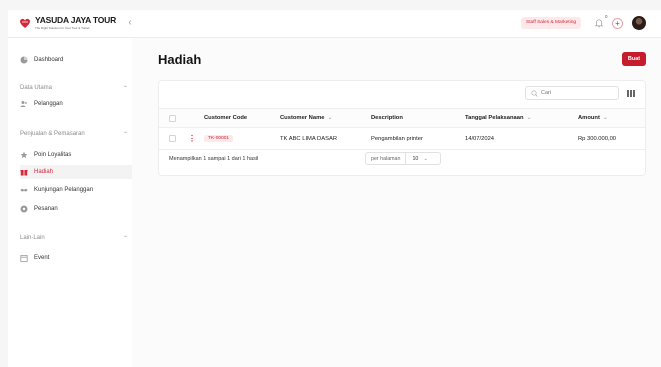 This screenshot has width=661, height=367. Describe the element at coordinates (76, 238) in the screenshot. I see `sidebar-section-lain-lain: Lain-Lain ⌃` at that location.